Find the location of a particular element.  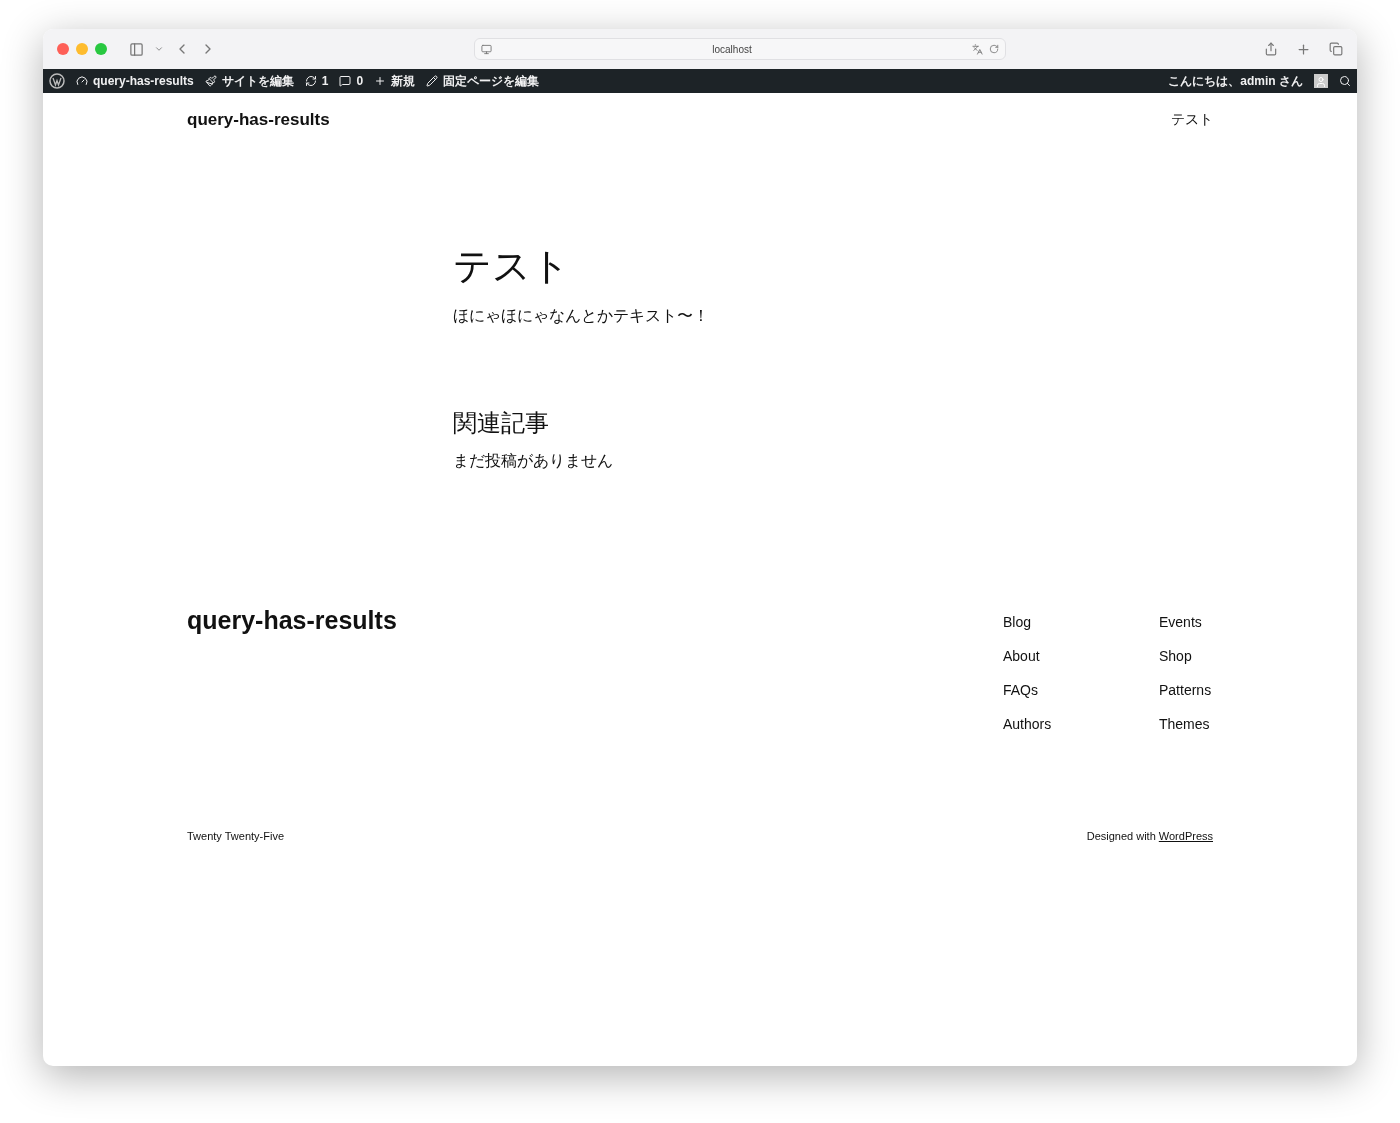

pencil-icon is located at coordinates (432, 81).